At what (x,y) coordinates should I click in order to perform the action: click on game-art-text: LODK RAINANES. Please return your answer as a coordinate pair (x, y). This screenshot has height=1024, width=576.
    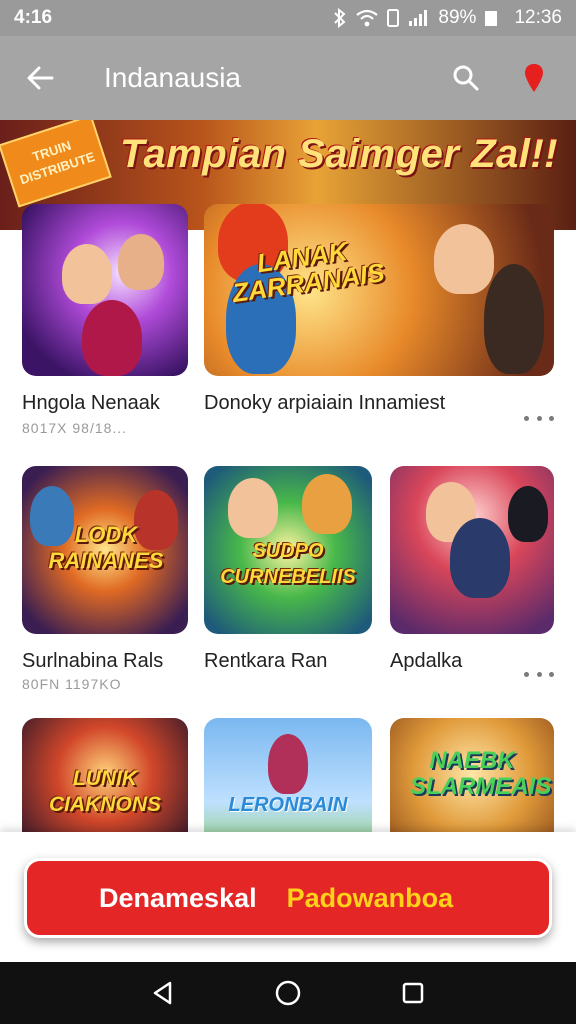
    Looking at the image, I should click on (106, 547).